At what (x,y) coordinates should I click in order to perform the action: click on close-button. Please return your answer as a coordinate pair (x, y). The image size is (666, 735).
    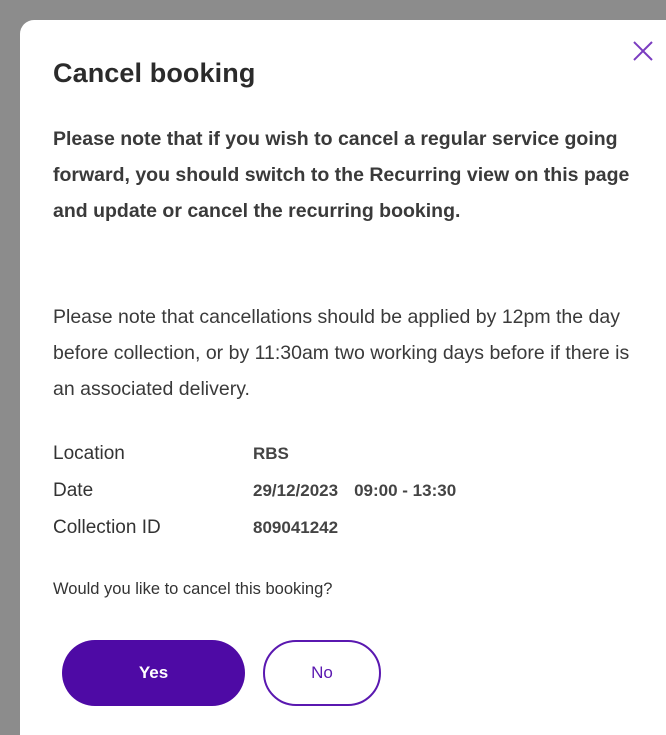
    Looking at the image, I should click on (643, 51).